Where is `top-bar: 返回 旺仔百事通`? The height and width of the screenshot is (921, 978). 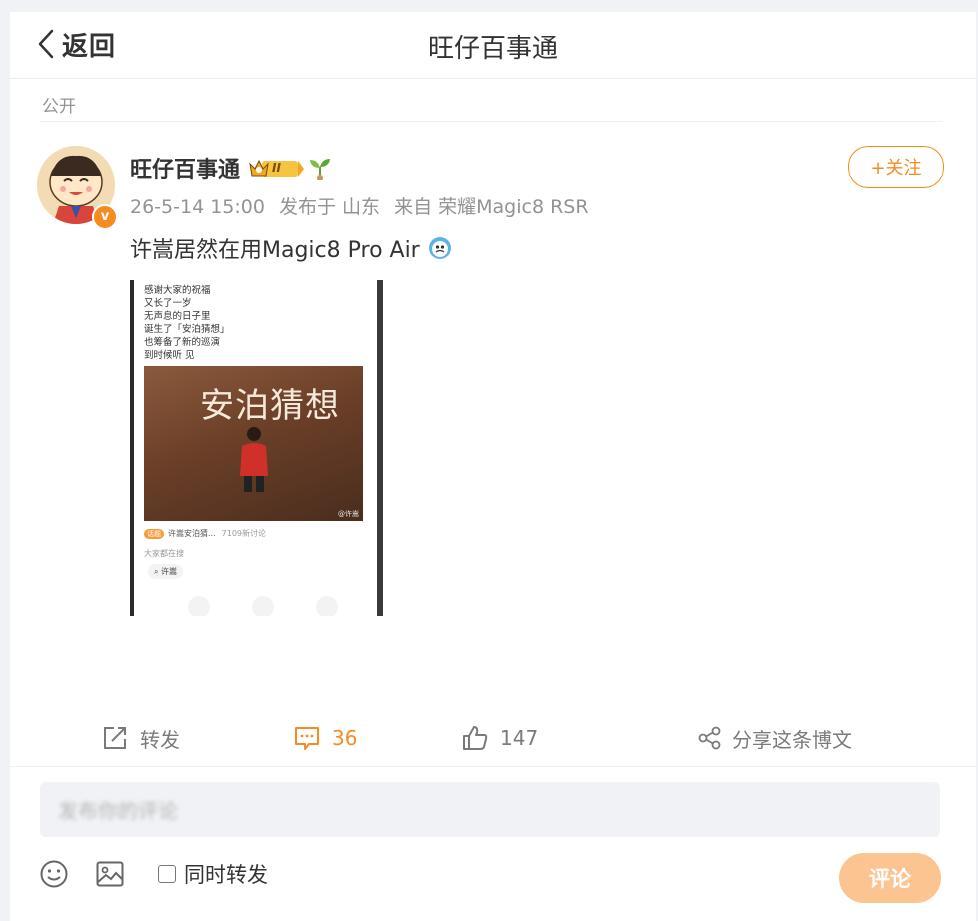
top-bar: 返回 旺仔百事通 is located at coordinates (493, 45).